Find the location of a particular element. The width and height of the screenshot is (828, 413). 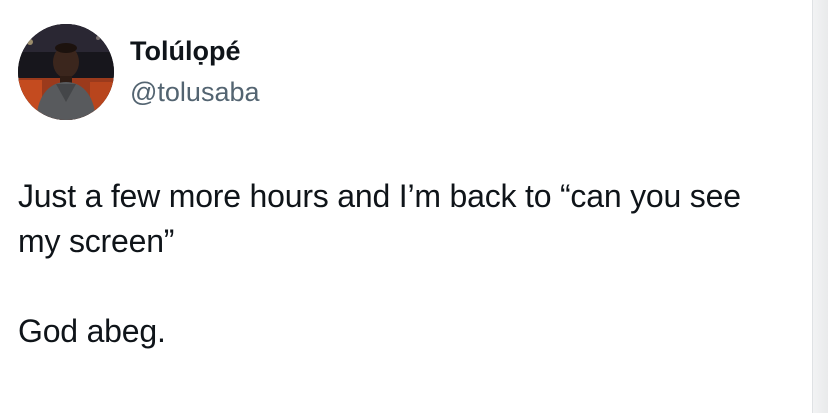

scrollbar-track is located at coordinates (820, 206).